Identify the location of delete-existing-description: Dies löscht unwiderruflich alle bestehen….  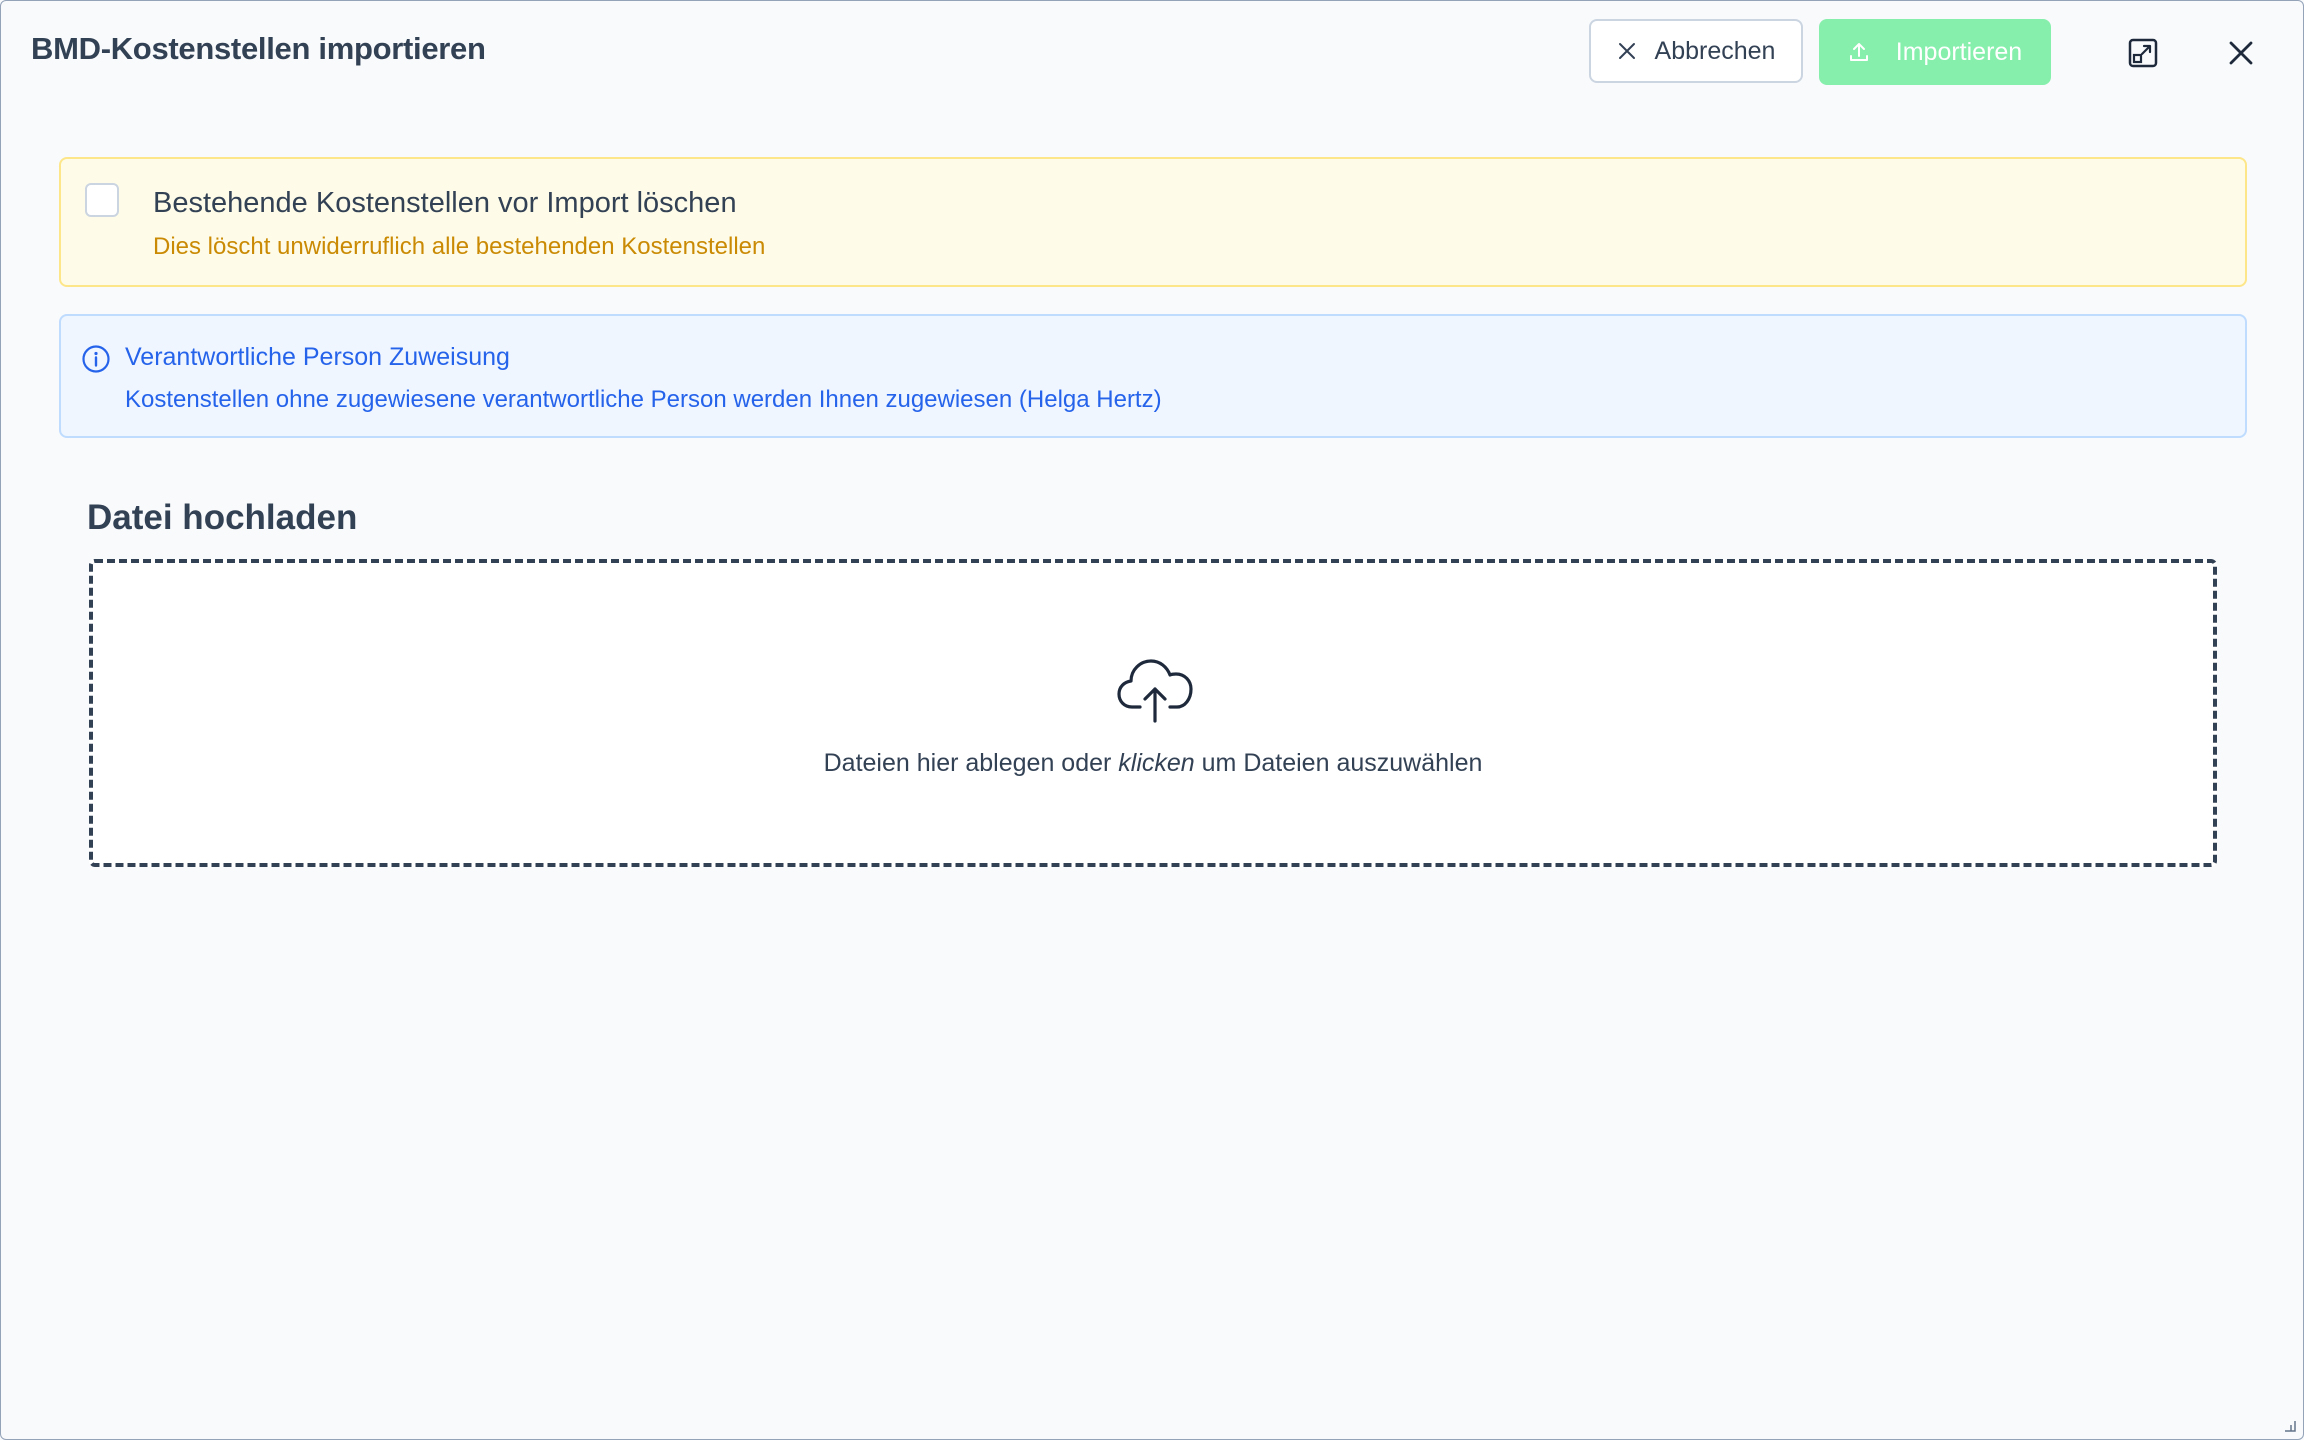
(459, 246).